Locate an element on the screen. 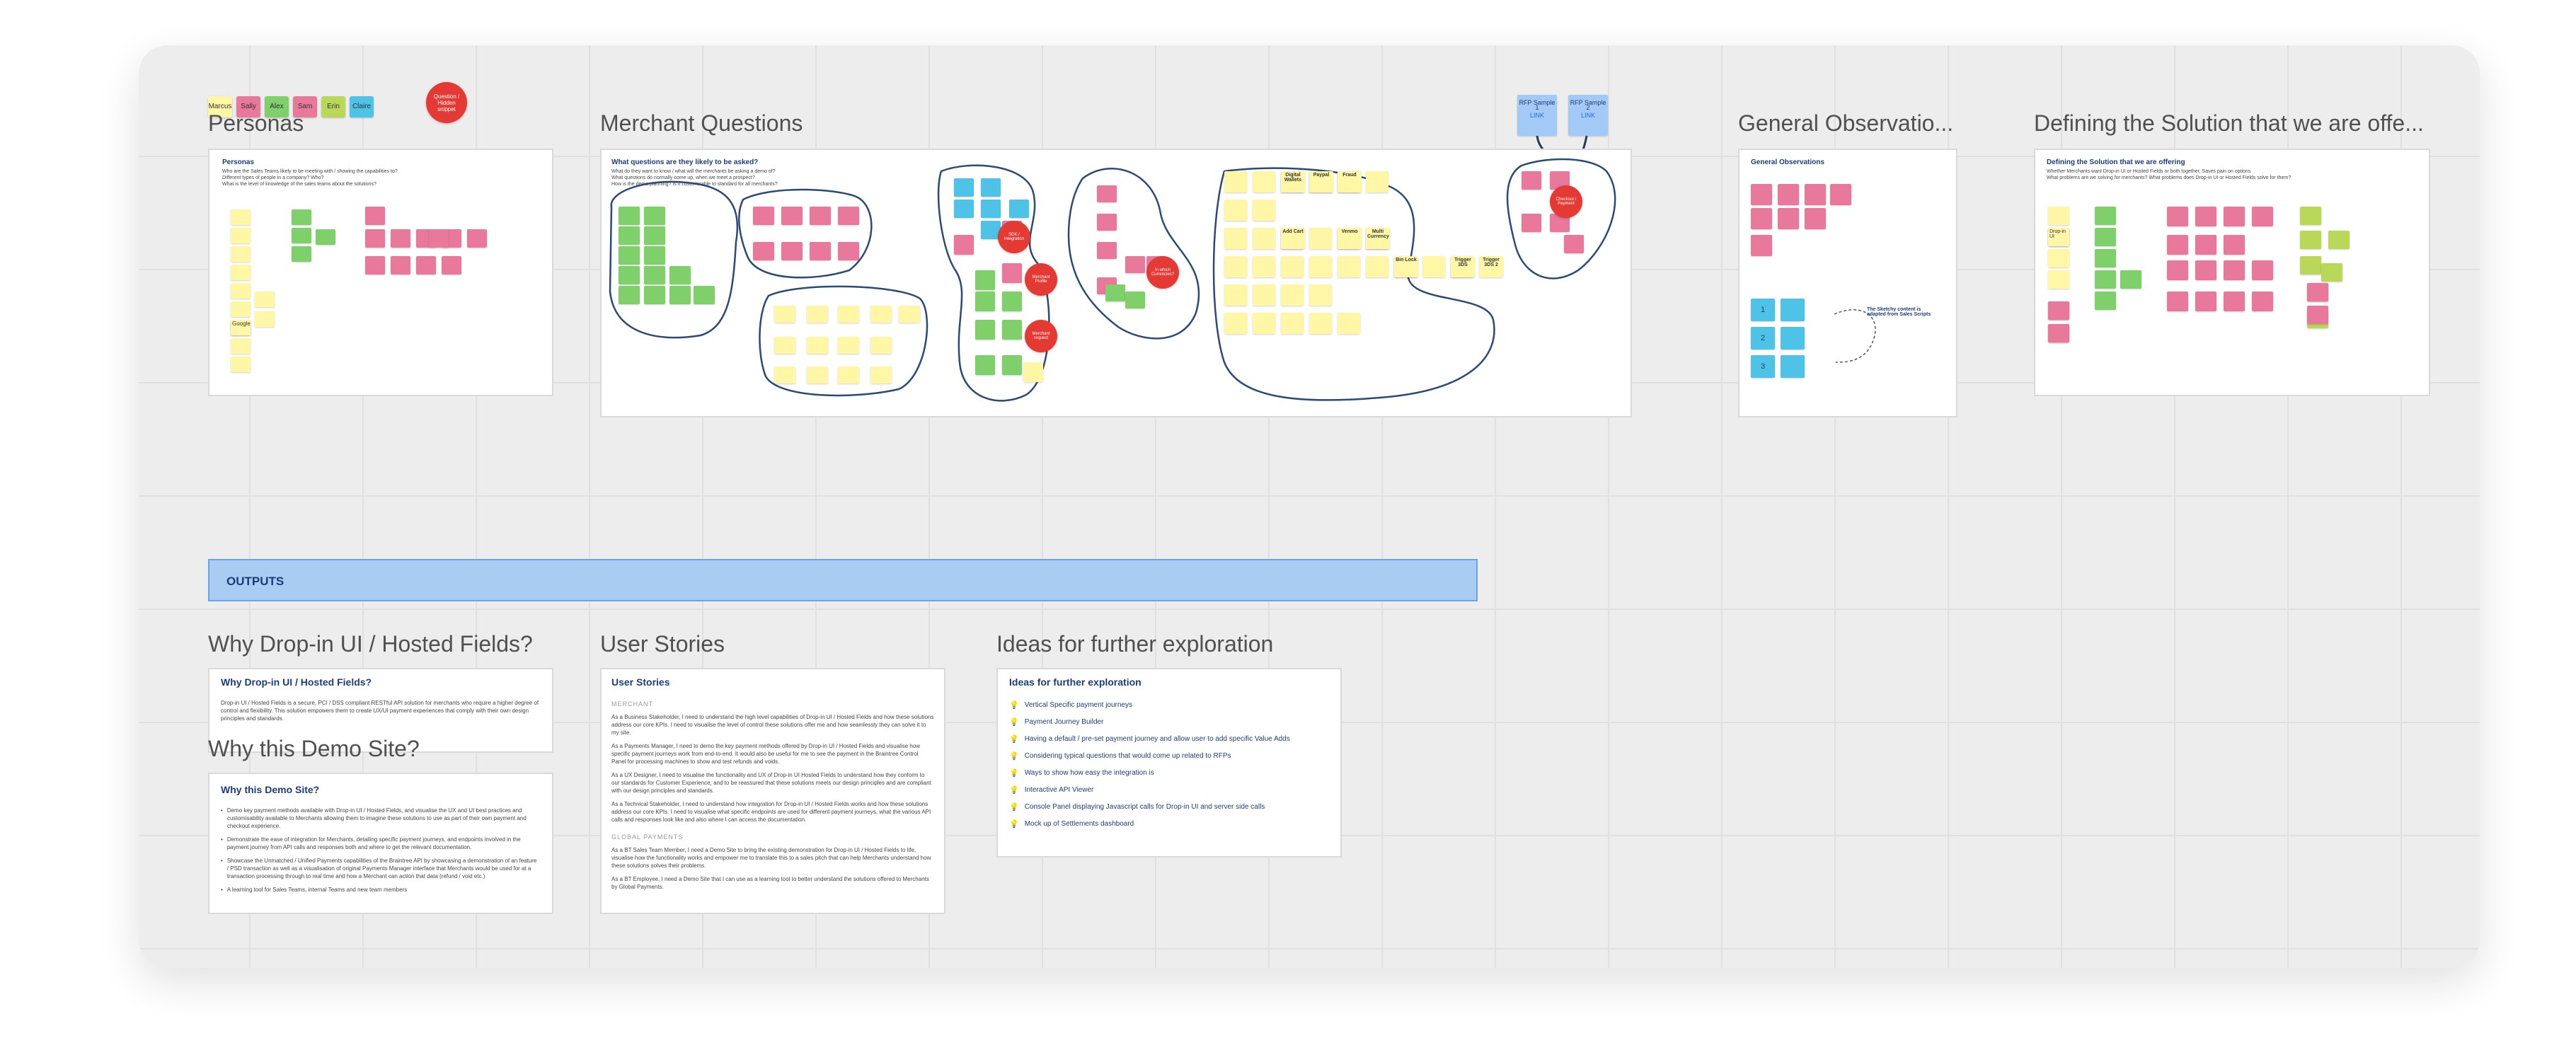 The image size is (2576, 1062). merchant-labelled-note: Trigger 3DS is located at coordinates (1463, 266).